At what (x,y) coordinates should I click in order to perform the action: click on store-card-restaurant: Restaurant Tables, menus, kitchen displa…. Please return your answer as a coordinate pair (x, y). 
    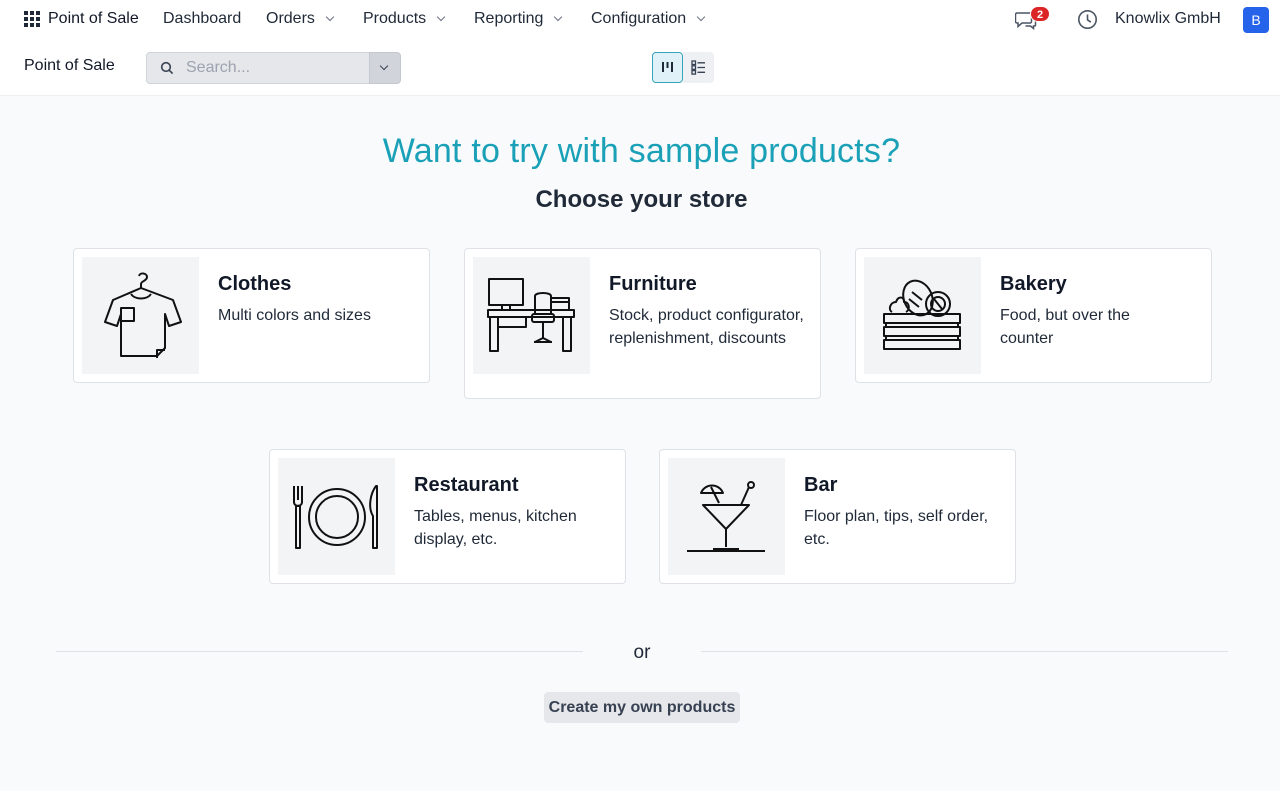
    Looking at the image, I should click on (447, 516).